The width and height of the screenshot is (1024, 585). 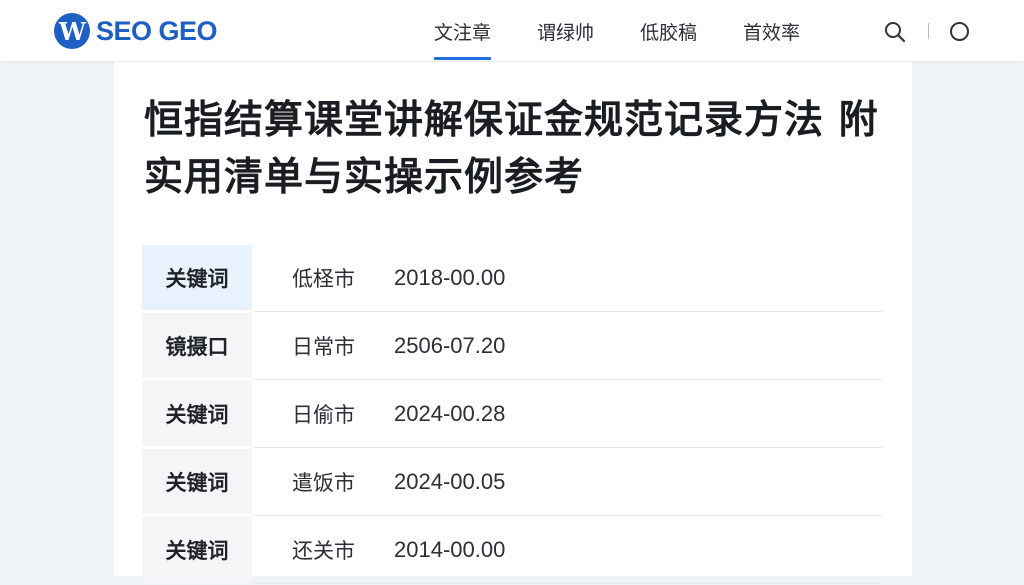 I want to click on row-city: 还关市, so click(x=323, y=550).